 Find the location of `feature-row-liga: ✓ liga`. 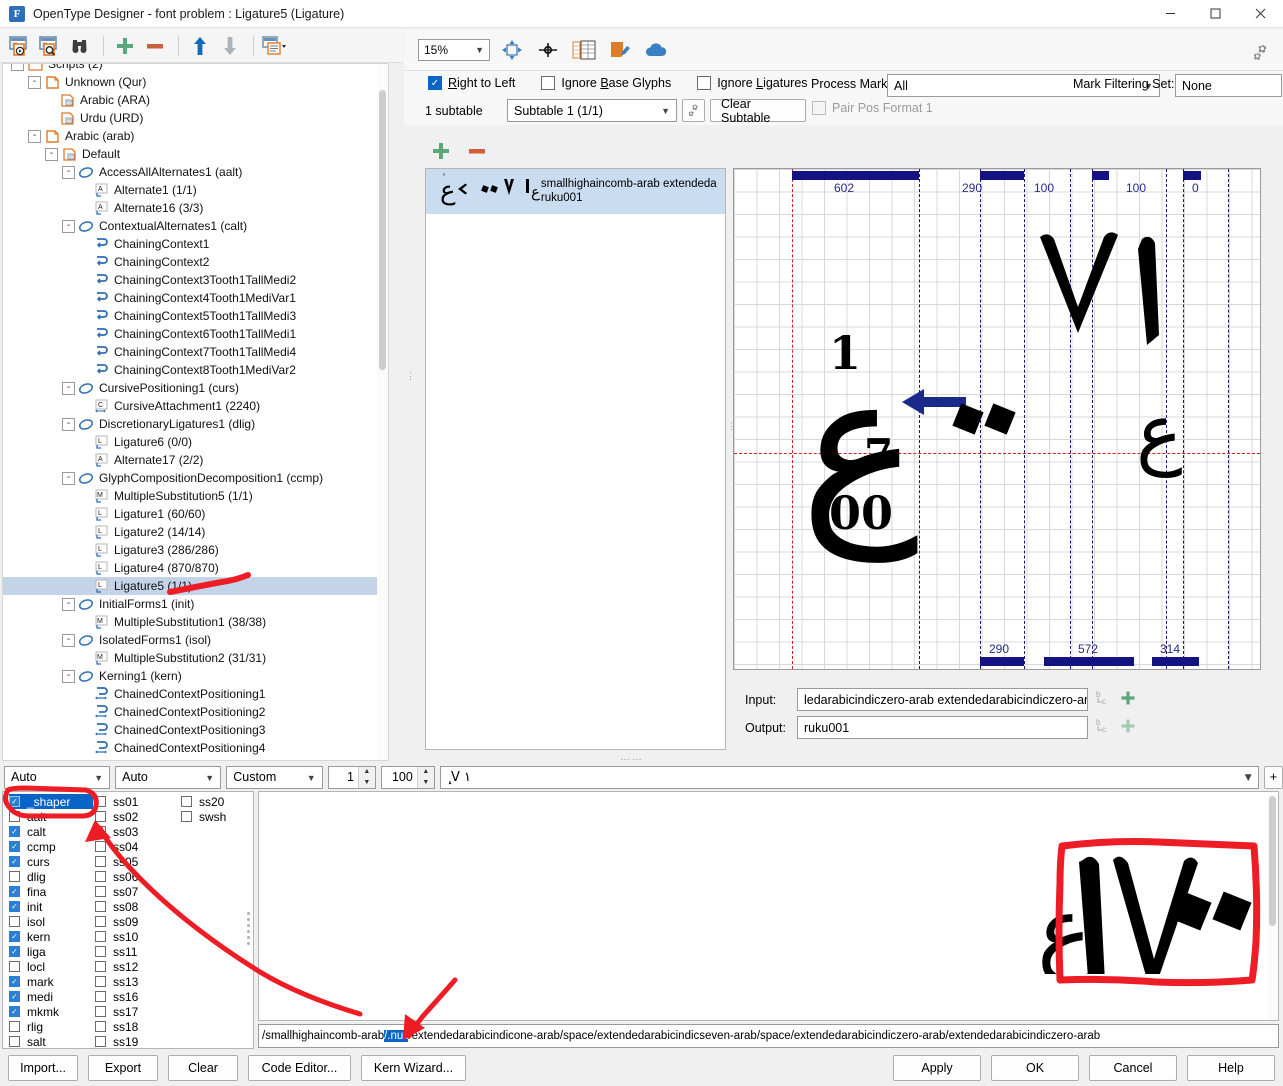

feature-row-liga: ✓ liga is located at coordinates (51, 951).